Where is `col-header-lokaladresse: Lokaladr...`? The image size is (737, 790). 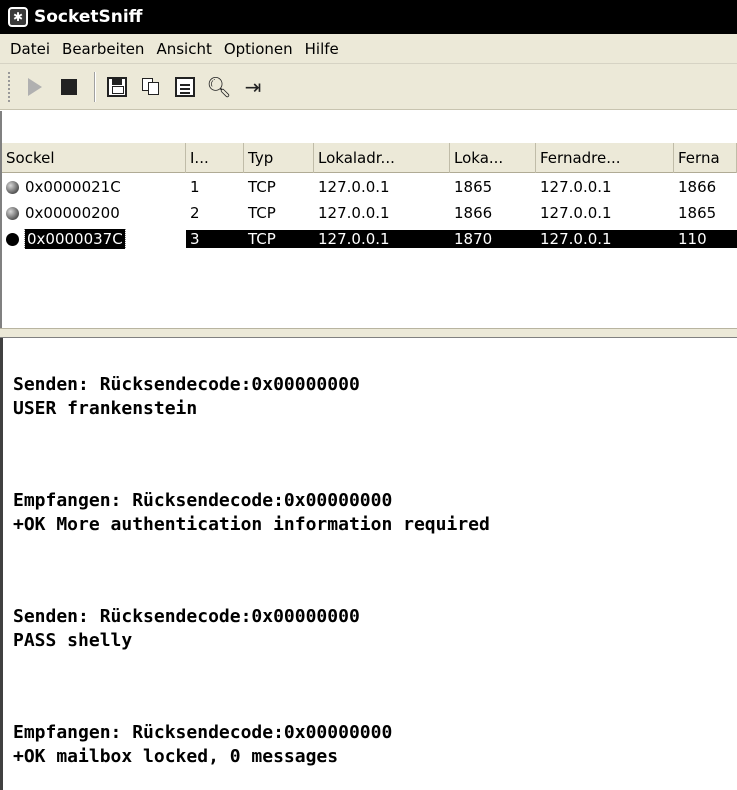
col-header-lokaladresse: Lokaladr... is located at coordinates (382, 158).